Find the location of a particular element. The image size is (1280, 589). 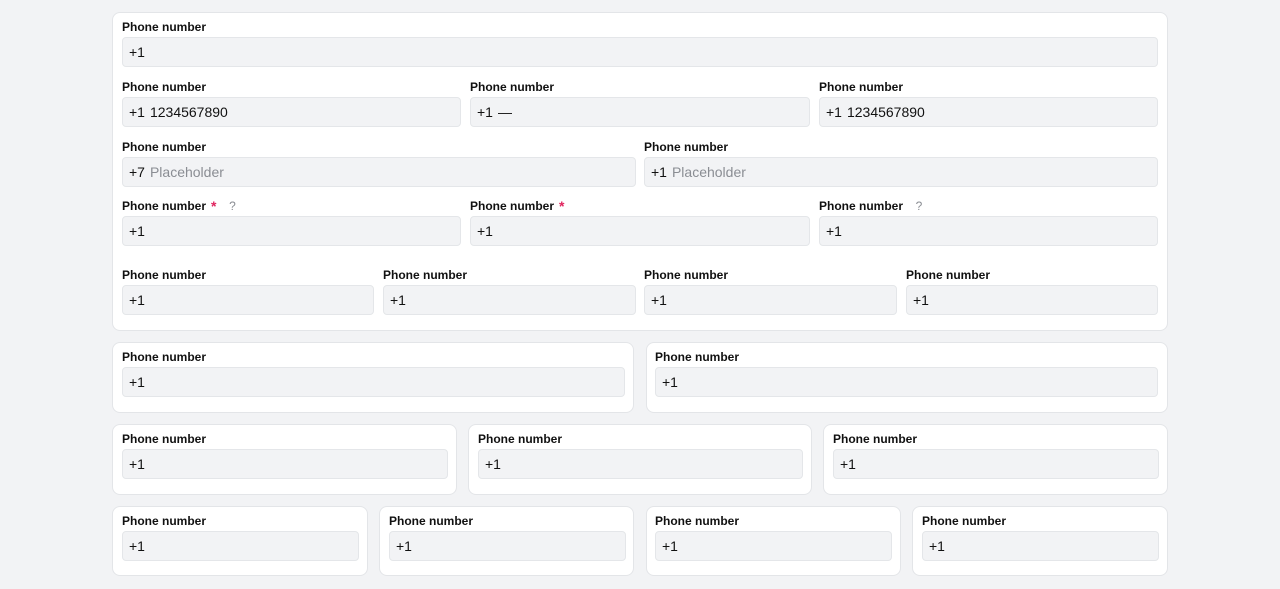

phone-field: Phone number +7 is located at coordinates (379, 164).